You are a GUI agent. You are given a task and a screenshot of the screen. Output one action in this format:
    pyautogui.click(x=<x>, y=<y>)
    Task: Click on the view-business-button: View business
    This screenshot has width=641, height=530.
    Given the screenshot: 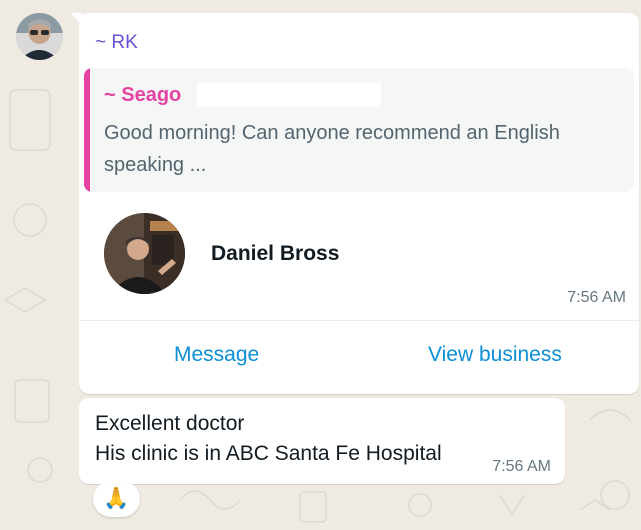 What is the action you would take?
    pyautogui.click(x=495, y=355)
    